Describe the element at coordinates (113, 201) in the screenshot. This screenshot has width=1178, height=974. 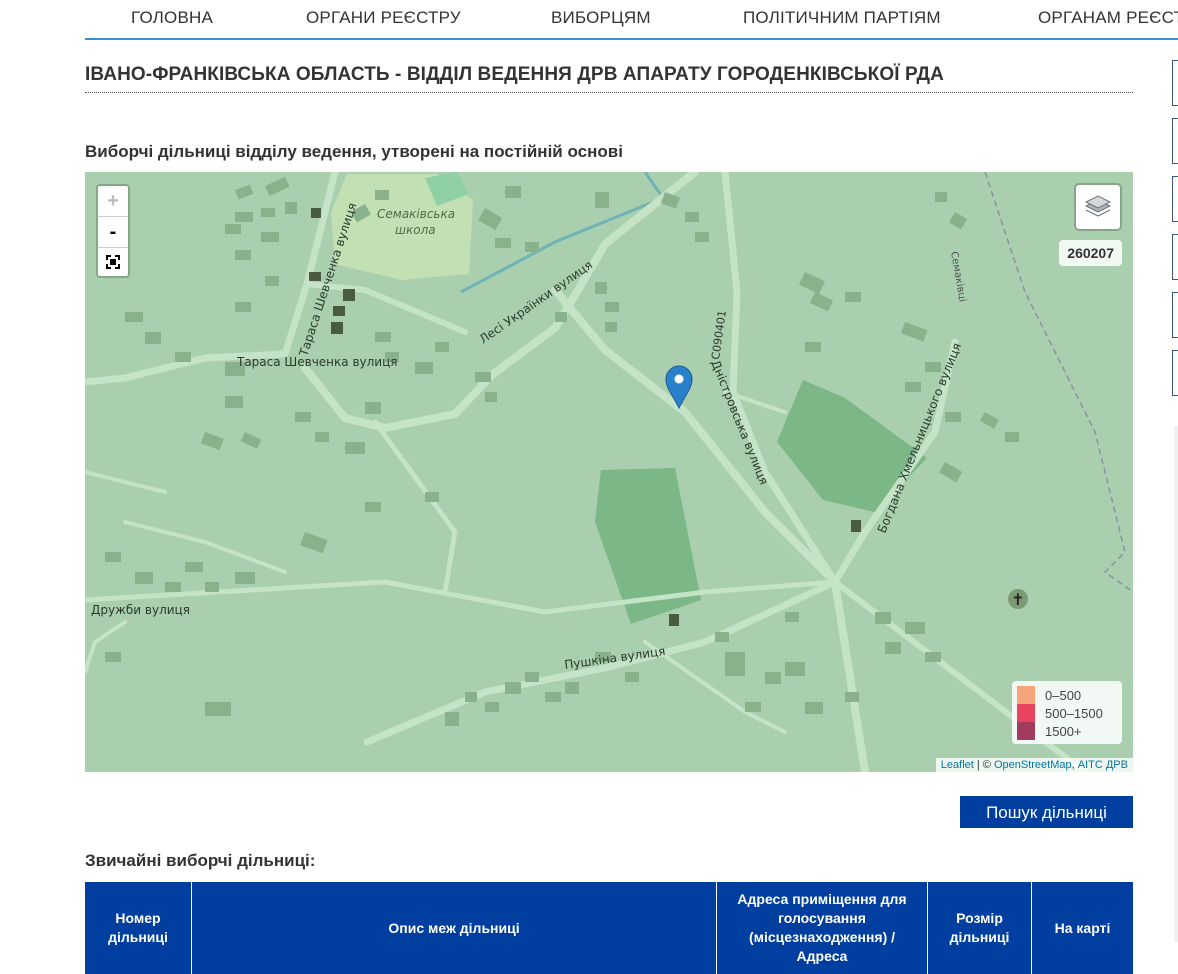
I see `zoom-in-button: +` at that location.